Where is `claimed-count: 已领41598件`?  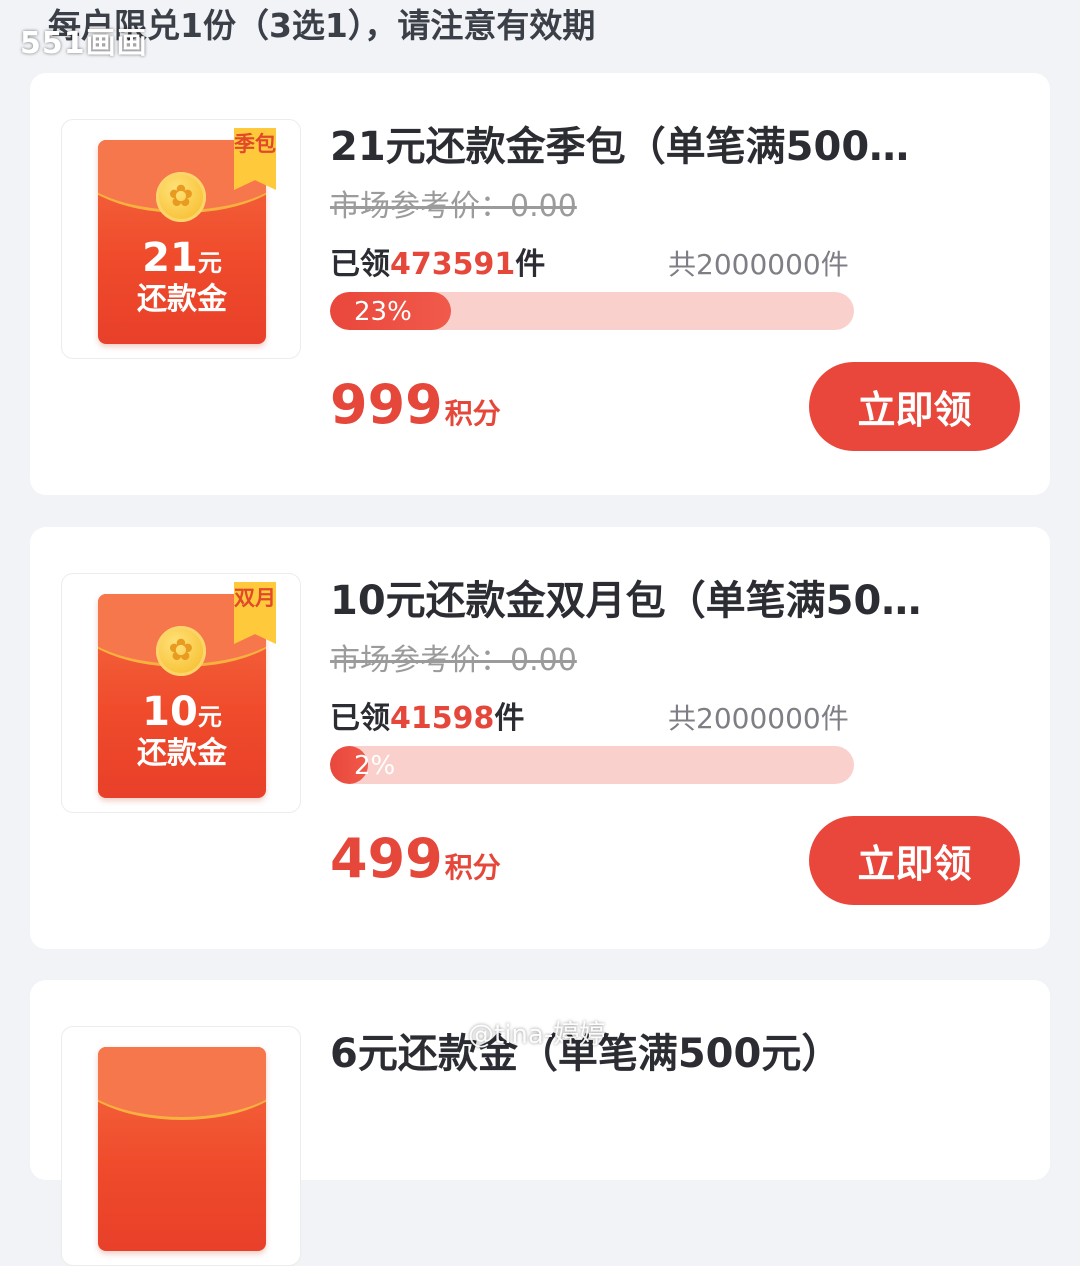 claimed-count: 已领41598件 is located at coordinates (427, 718).